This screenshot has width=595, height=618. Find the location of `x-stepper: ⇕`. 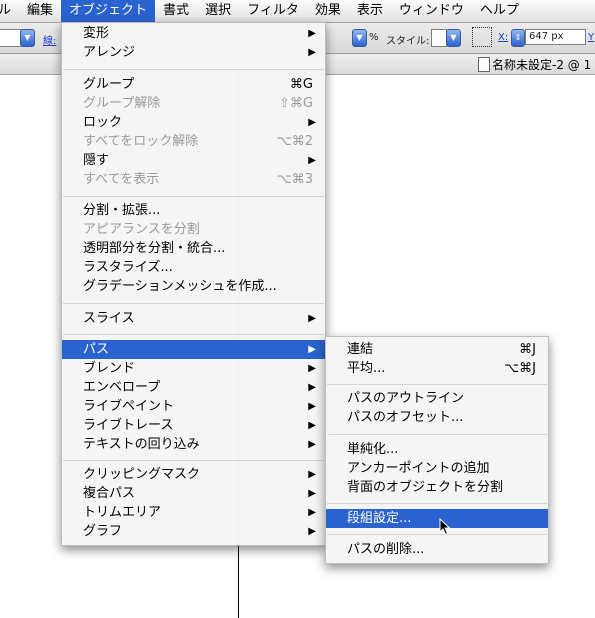

x-stepper: ⇕ is located at coordinates (518, 38).